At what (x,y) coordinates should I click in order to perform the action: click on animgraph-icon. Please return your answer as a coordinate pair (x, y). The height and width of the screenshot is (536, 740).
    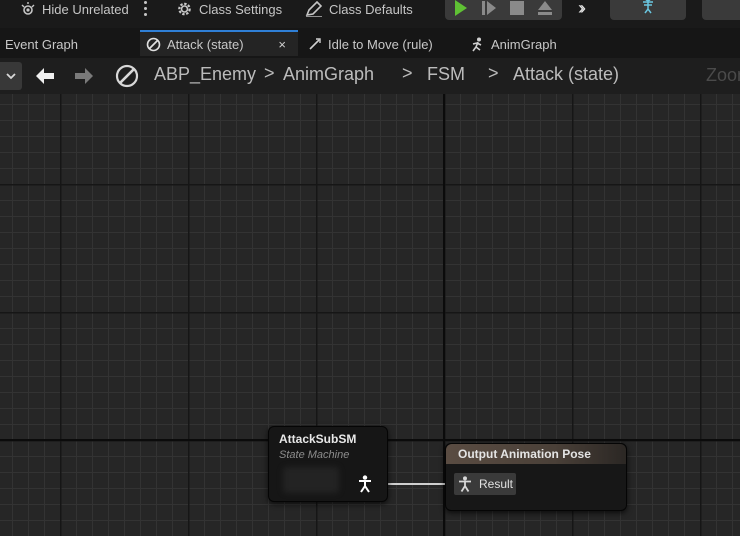
    Looking at the image, I should click on (477, 44).